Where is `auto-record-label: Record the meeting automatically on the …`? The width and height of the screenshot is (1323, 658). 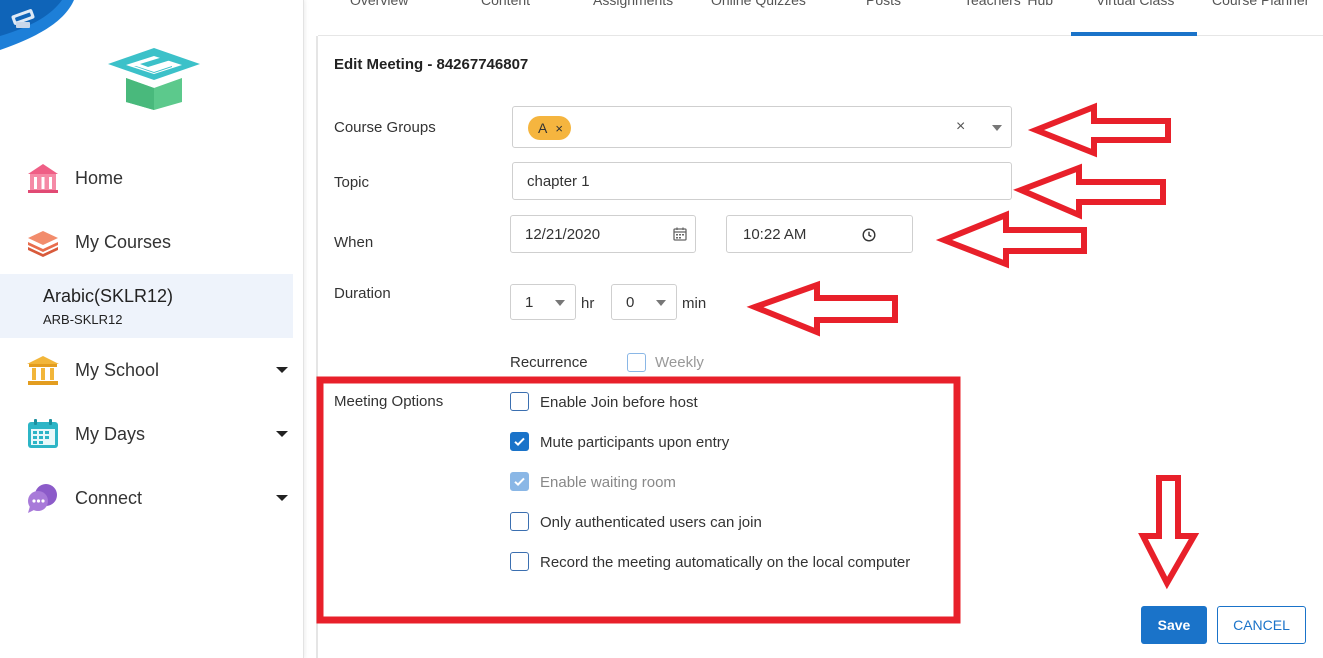 auto-record-label: Record the meeting automatically on the … is located at coordinates (725, 562).